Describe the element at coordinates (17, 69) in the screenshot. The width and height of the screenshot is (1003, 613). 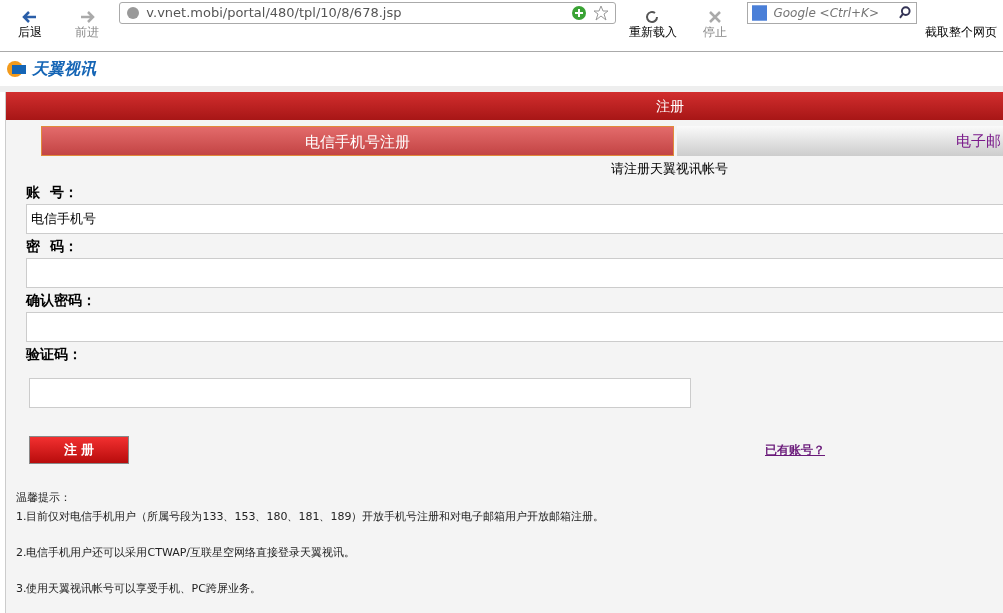
I see `logo-icon` at that location.